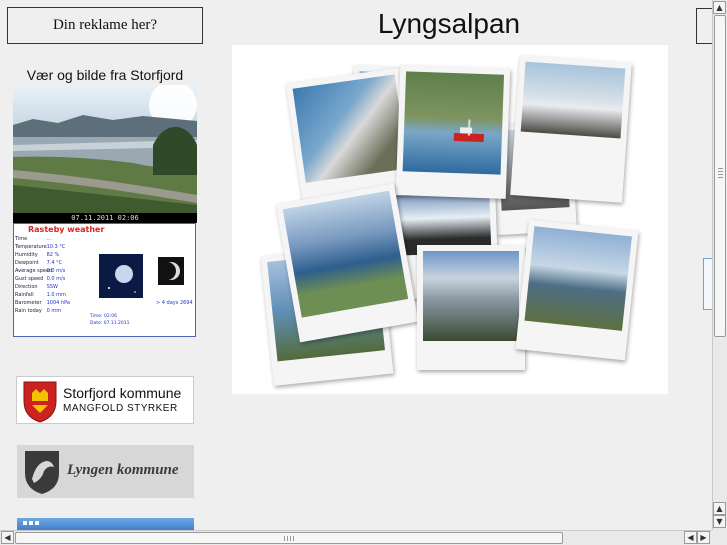 The height and width of the screenshot is (545, 727). I want to click on storfjord-logo-name: Storfjord kommune, so click(122, 393).